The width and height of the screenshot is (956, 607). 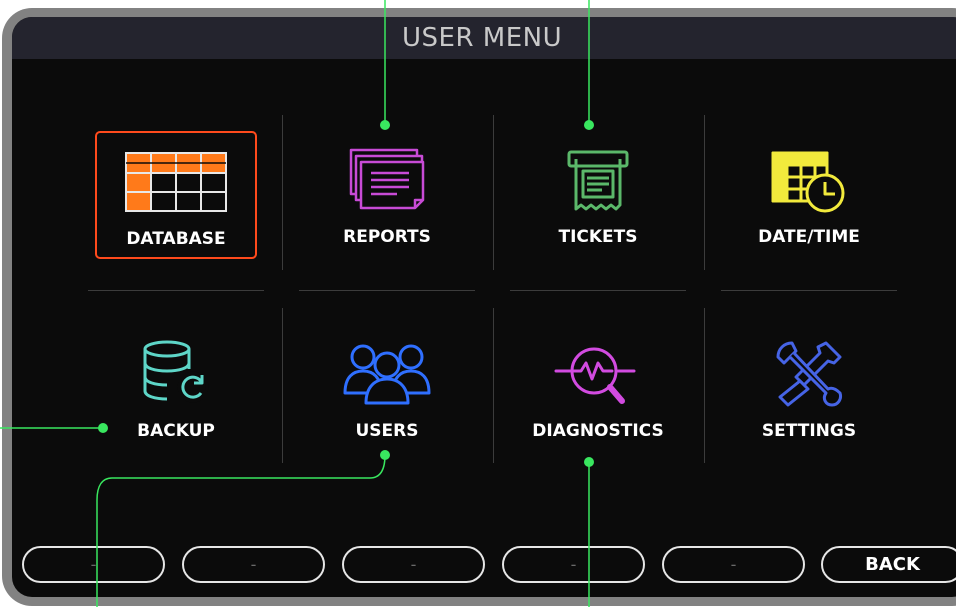 What do you see at coordinates (809, 374) in the screenshot?
I see `wrench-screwdriver-icon` at bounding box center [809, 374].